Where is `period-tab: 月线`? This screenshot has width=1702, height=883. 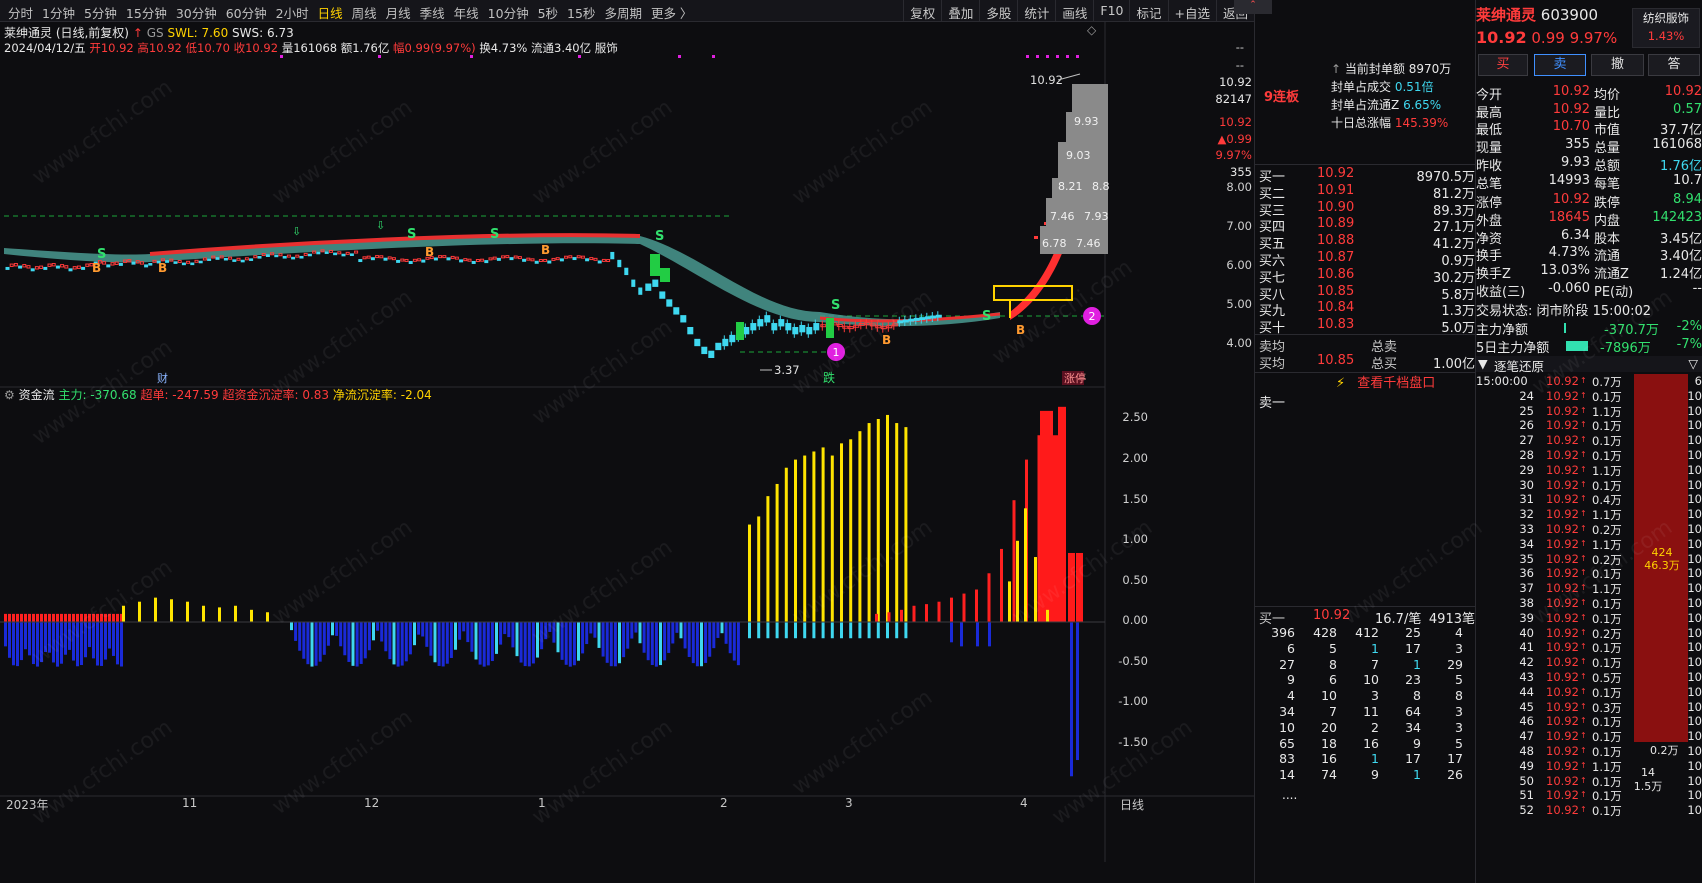 period-tab: 月线 is located at coordinates (398, 12).